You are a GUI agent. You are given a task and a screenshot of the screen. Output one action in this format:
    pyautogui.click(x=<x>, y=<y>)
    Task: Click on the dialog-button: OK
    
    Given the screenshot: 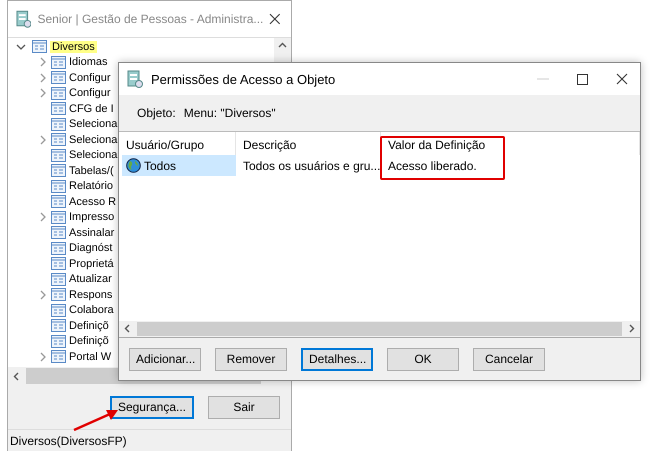 What is the action you would take?
    pyautogui.click(x=423, y=359)
    